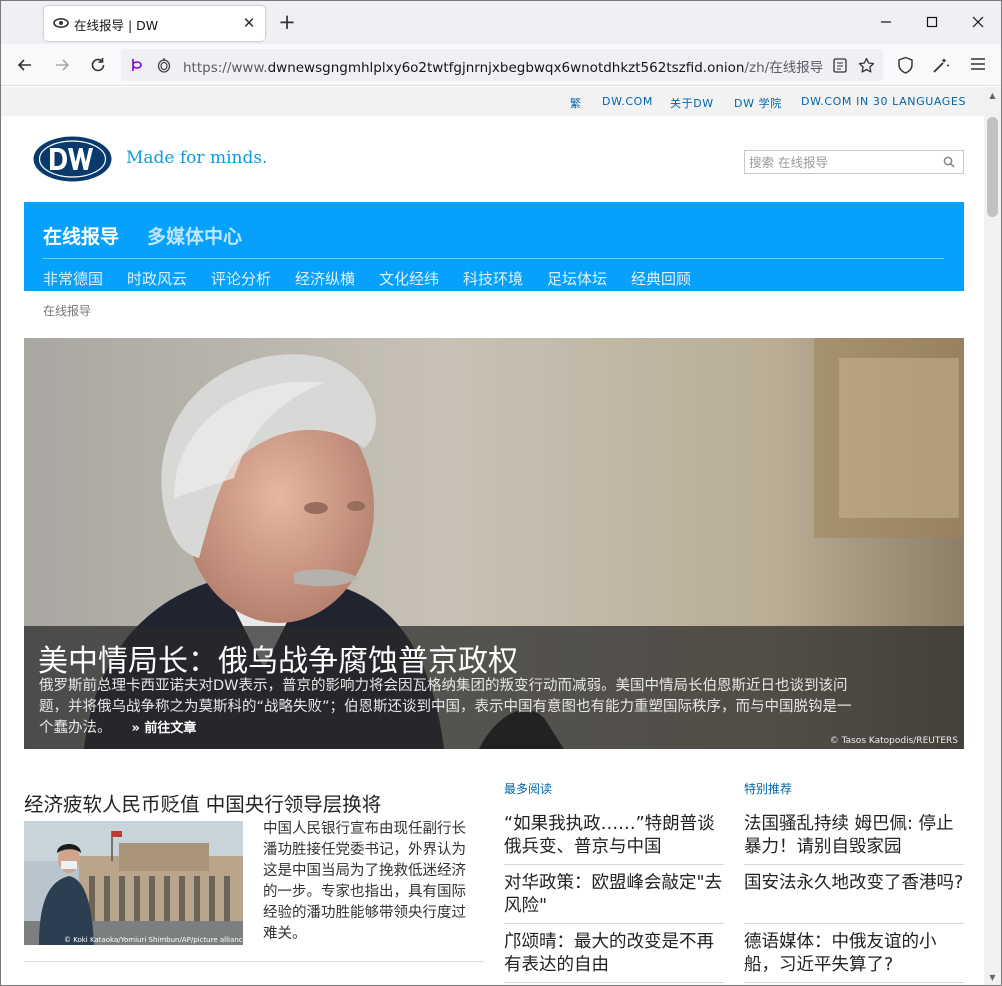 This screenshot has width=1002, height=986. Describe the element at coordinates (576, 103) in the screenshot. I see `traditional-chinese-link: 繁` at that location.